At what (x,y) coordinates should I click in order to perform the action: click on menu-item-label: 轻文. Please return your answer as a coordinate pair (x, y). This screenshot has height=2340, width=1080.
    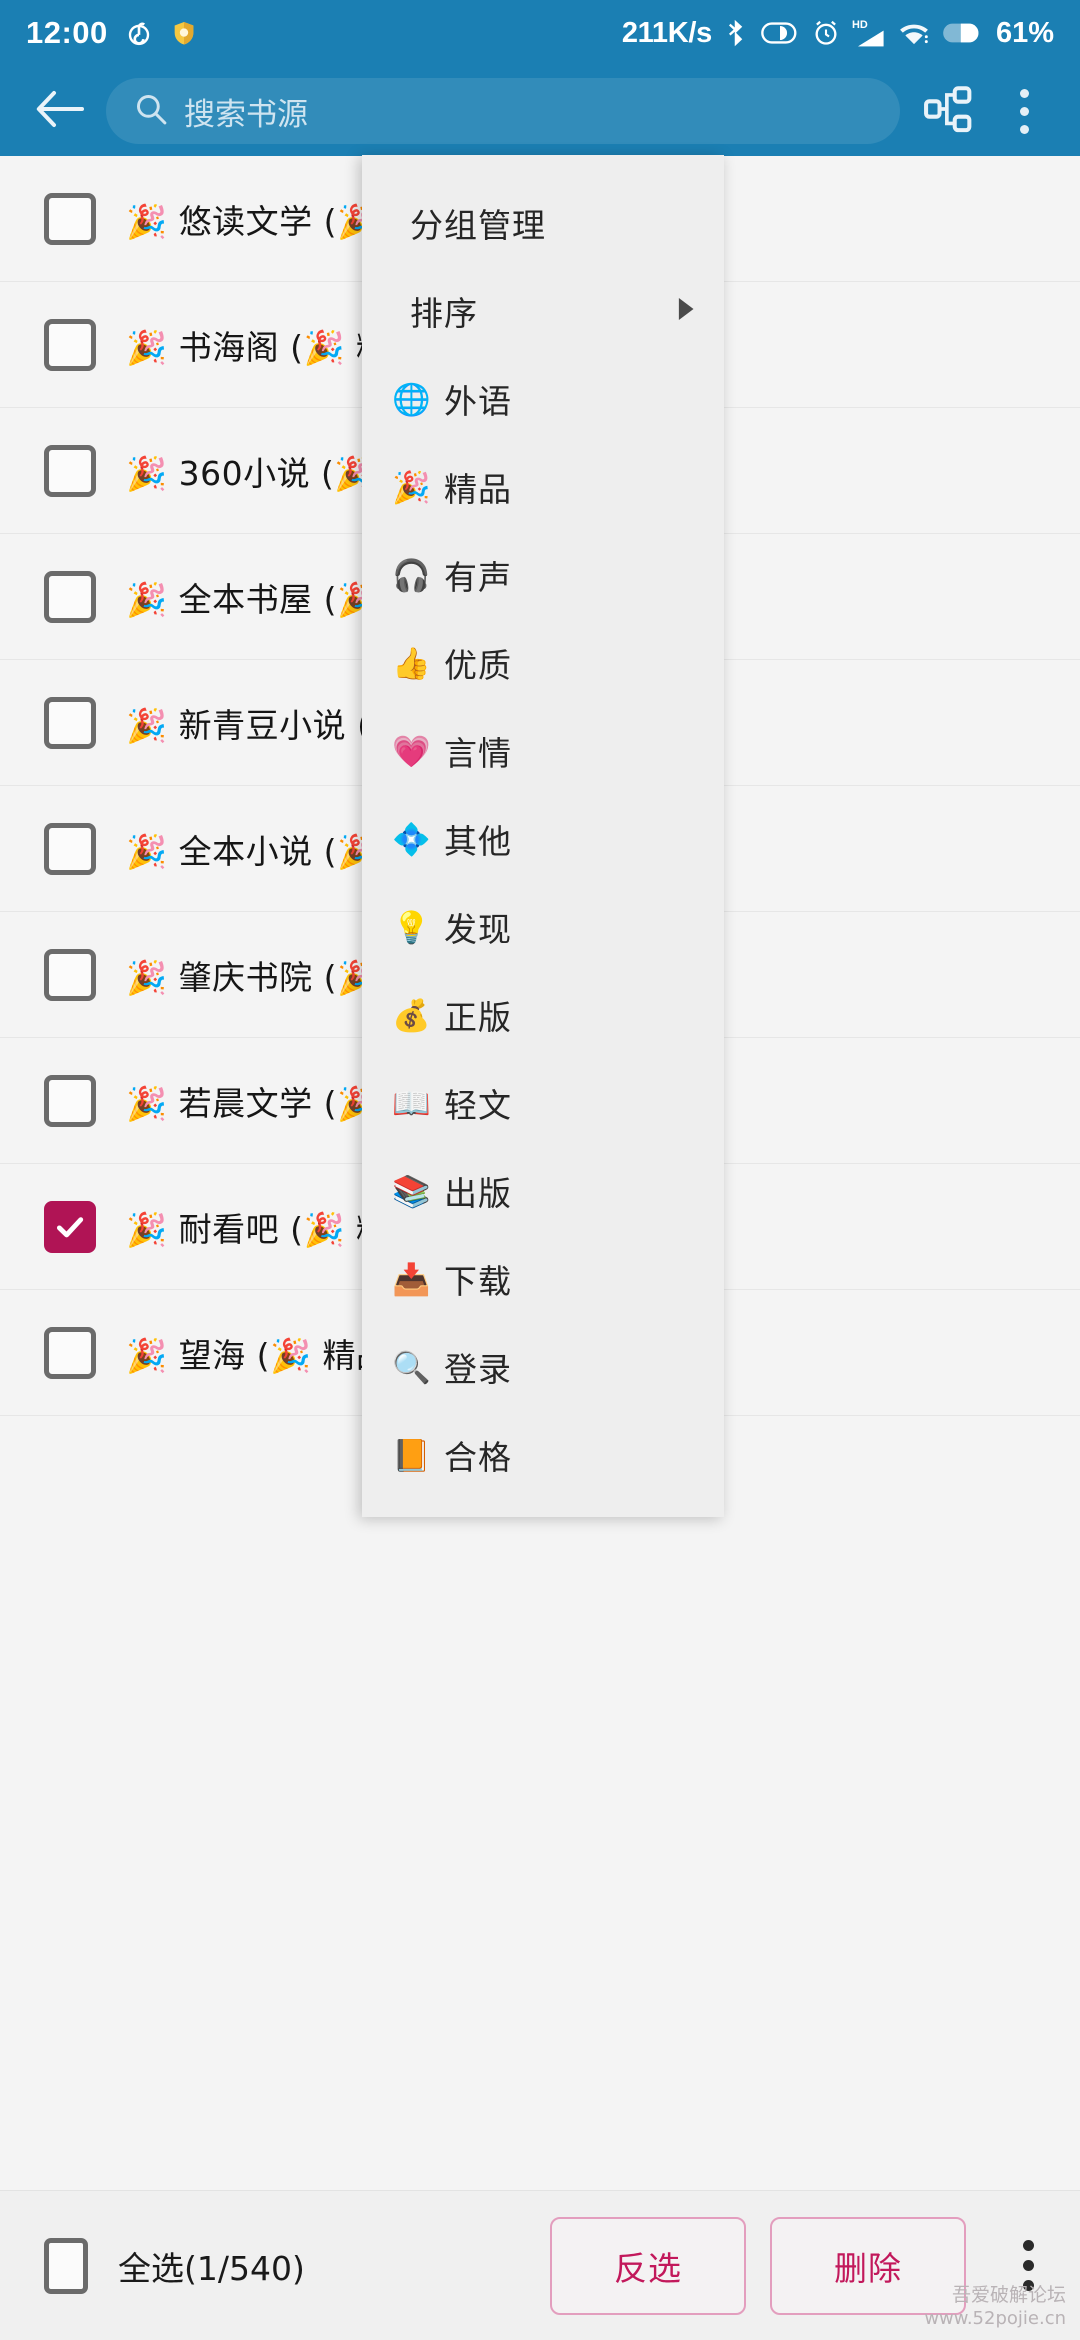
    Looking at the image, I should click on (478, 1105).